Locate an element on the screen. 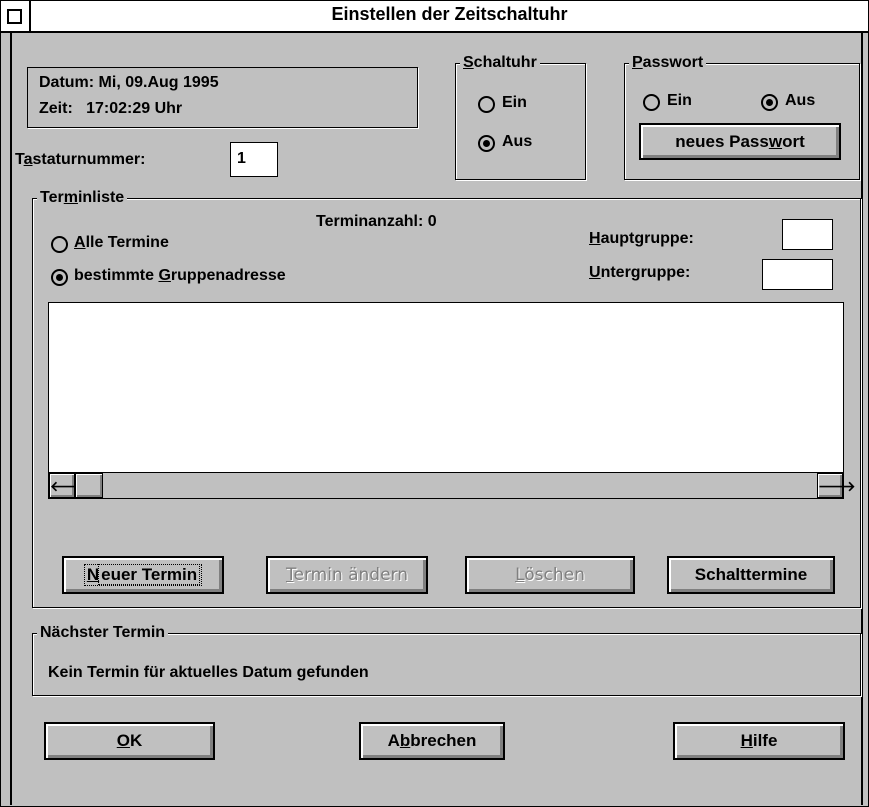 This screenshot has width=869, height=807. arrow-right-icon: 🡒 is located at coordinates (836, 485).